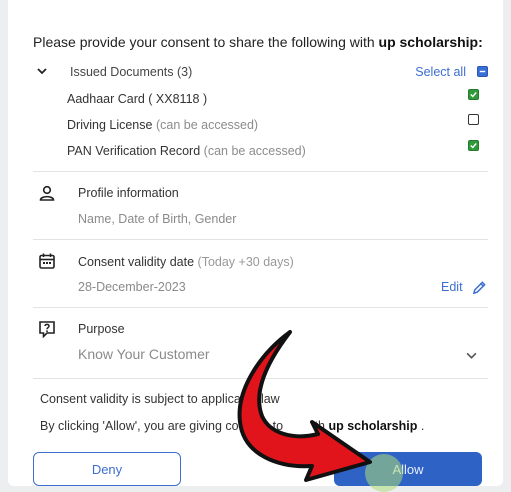 The image size is (511, 492). I want to click on cursor-highlight, so click(384, 473).